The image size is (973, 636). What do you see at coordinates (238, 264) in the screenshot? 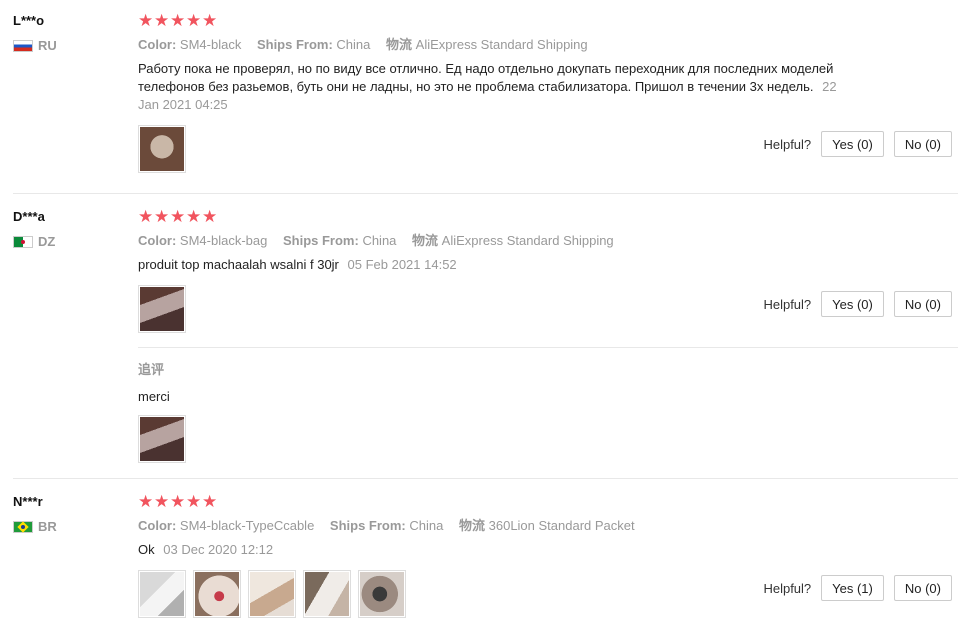
I see `review-body: produit top machaalah wsalni f 30jr` at bounding box center [238, 264].